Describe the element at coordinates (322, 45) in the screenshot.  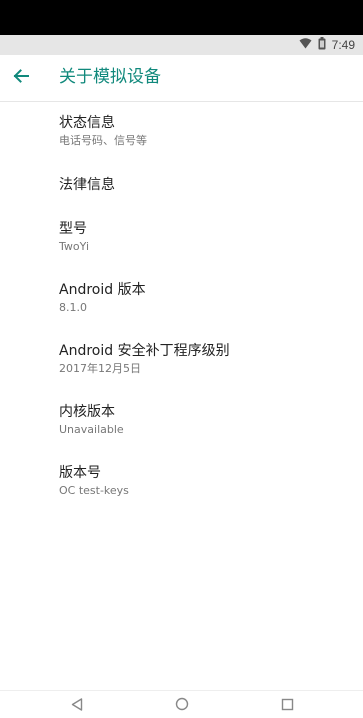
I see `battery-icon` at that location.